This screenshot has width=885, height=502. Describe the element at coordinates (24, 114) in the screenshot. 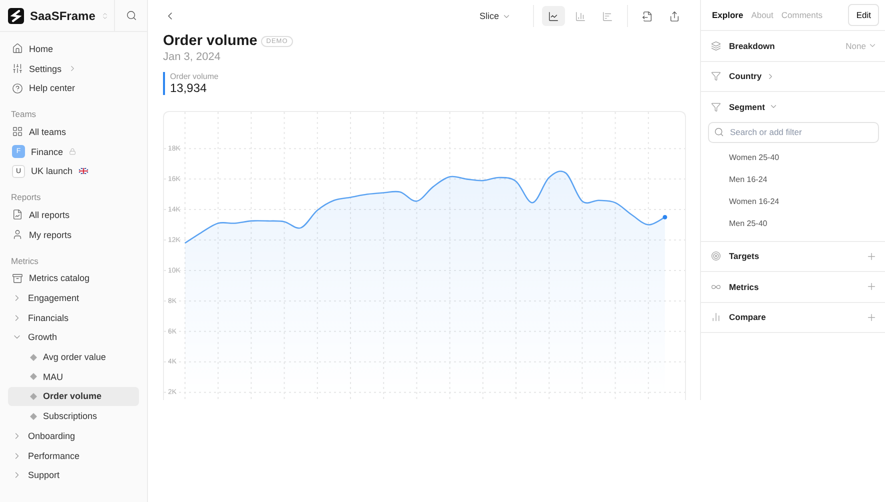

I see `section-title: Teams` at that location.